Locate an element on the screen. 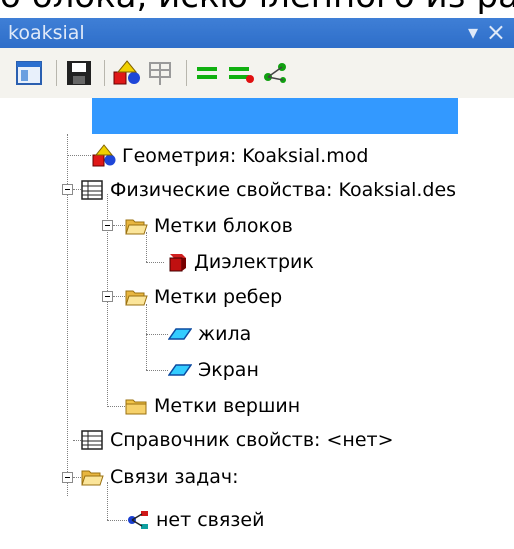  tree-node-dielectric: Диэлектрик is located at coordinates (239, 262).